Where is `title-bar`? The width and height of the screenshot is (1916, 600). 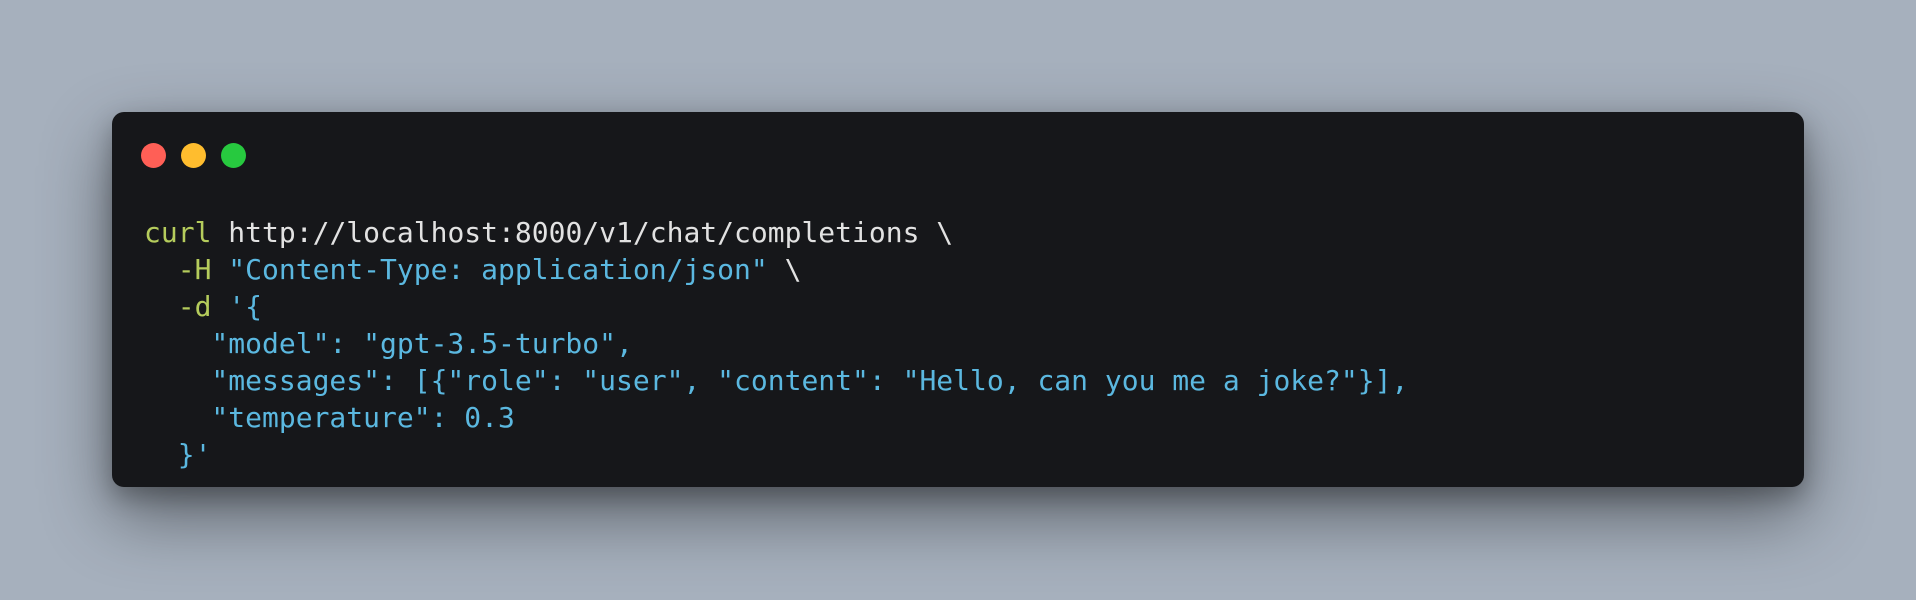
title-bar is located at coordinates (958, 147).